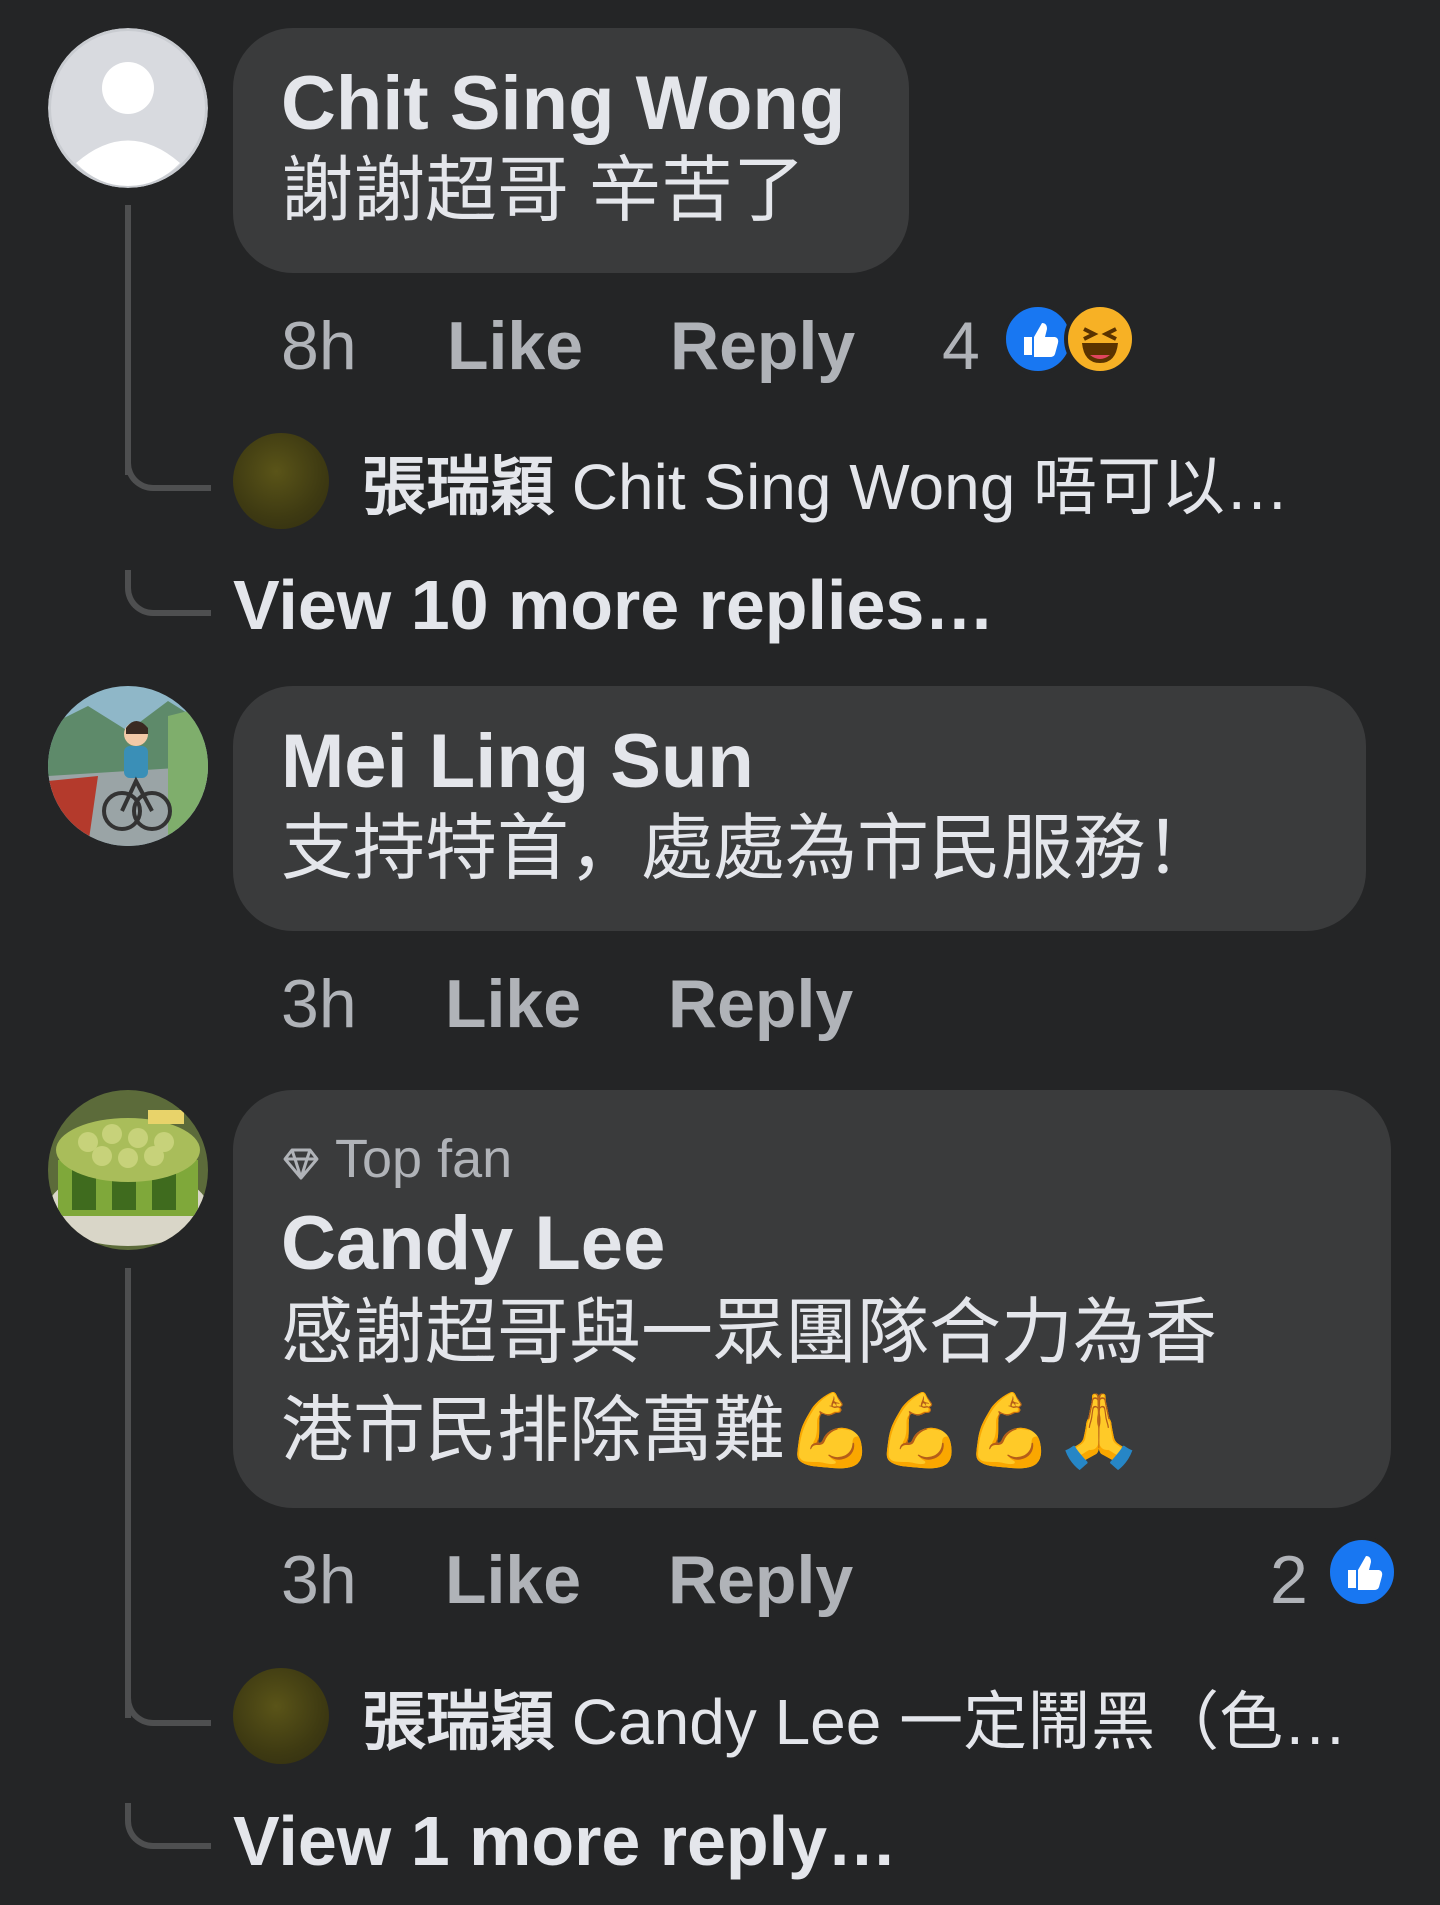 This screenshot has height=1905, width=1440. Describe the element at coordinates (1289, 1580) in the screenshot. I see `reaction-count: 2` at that location.